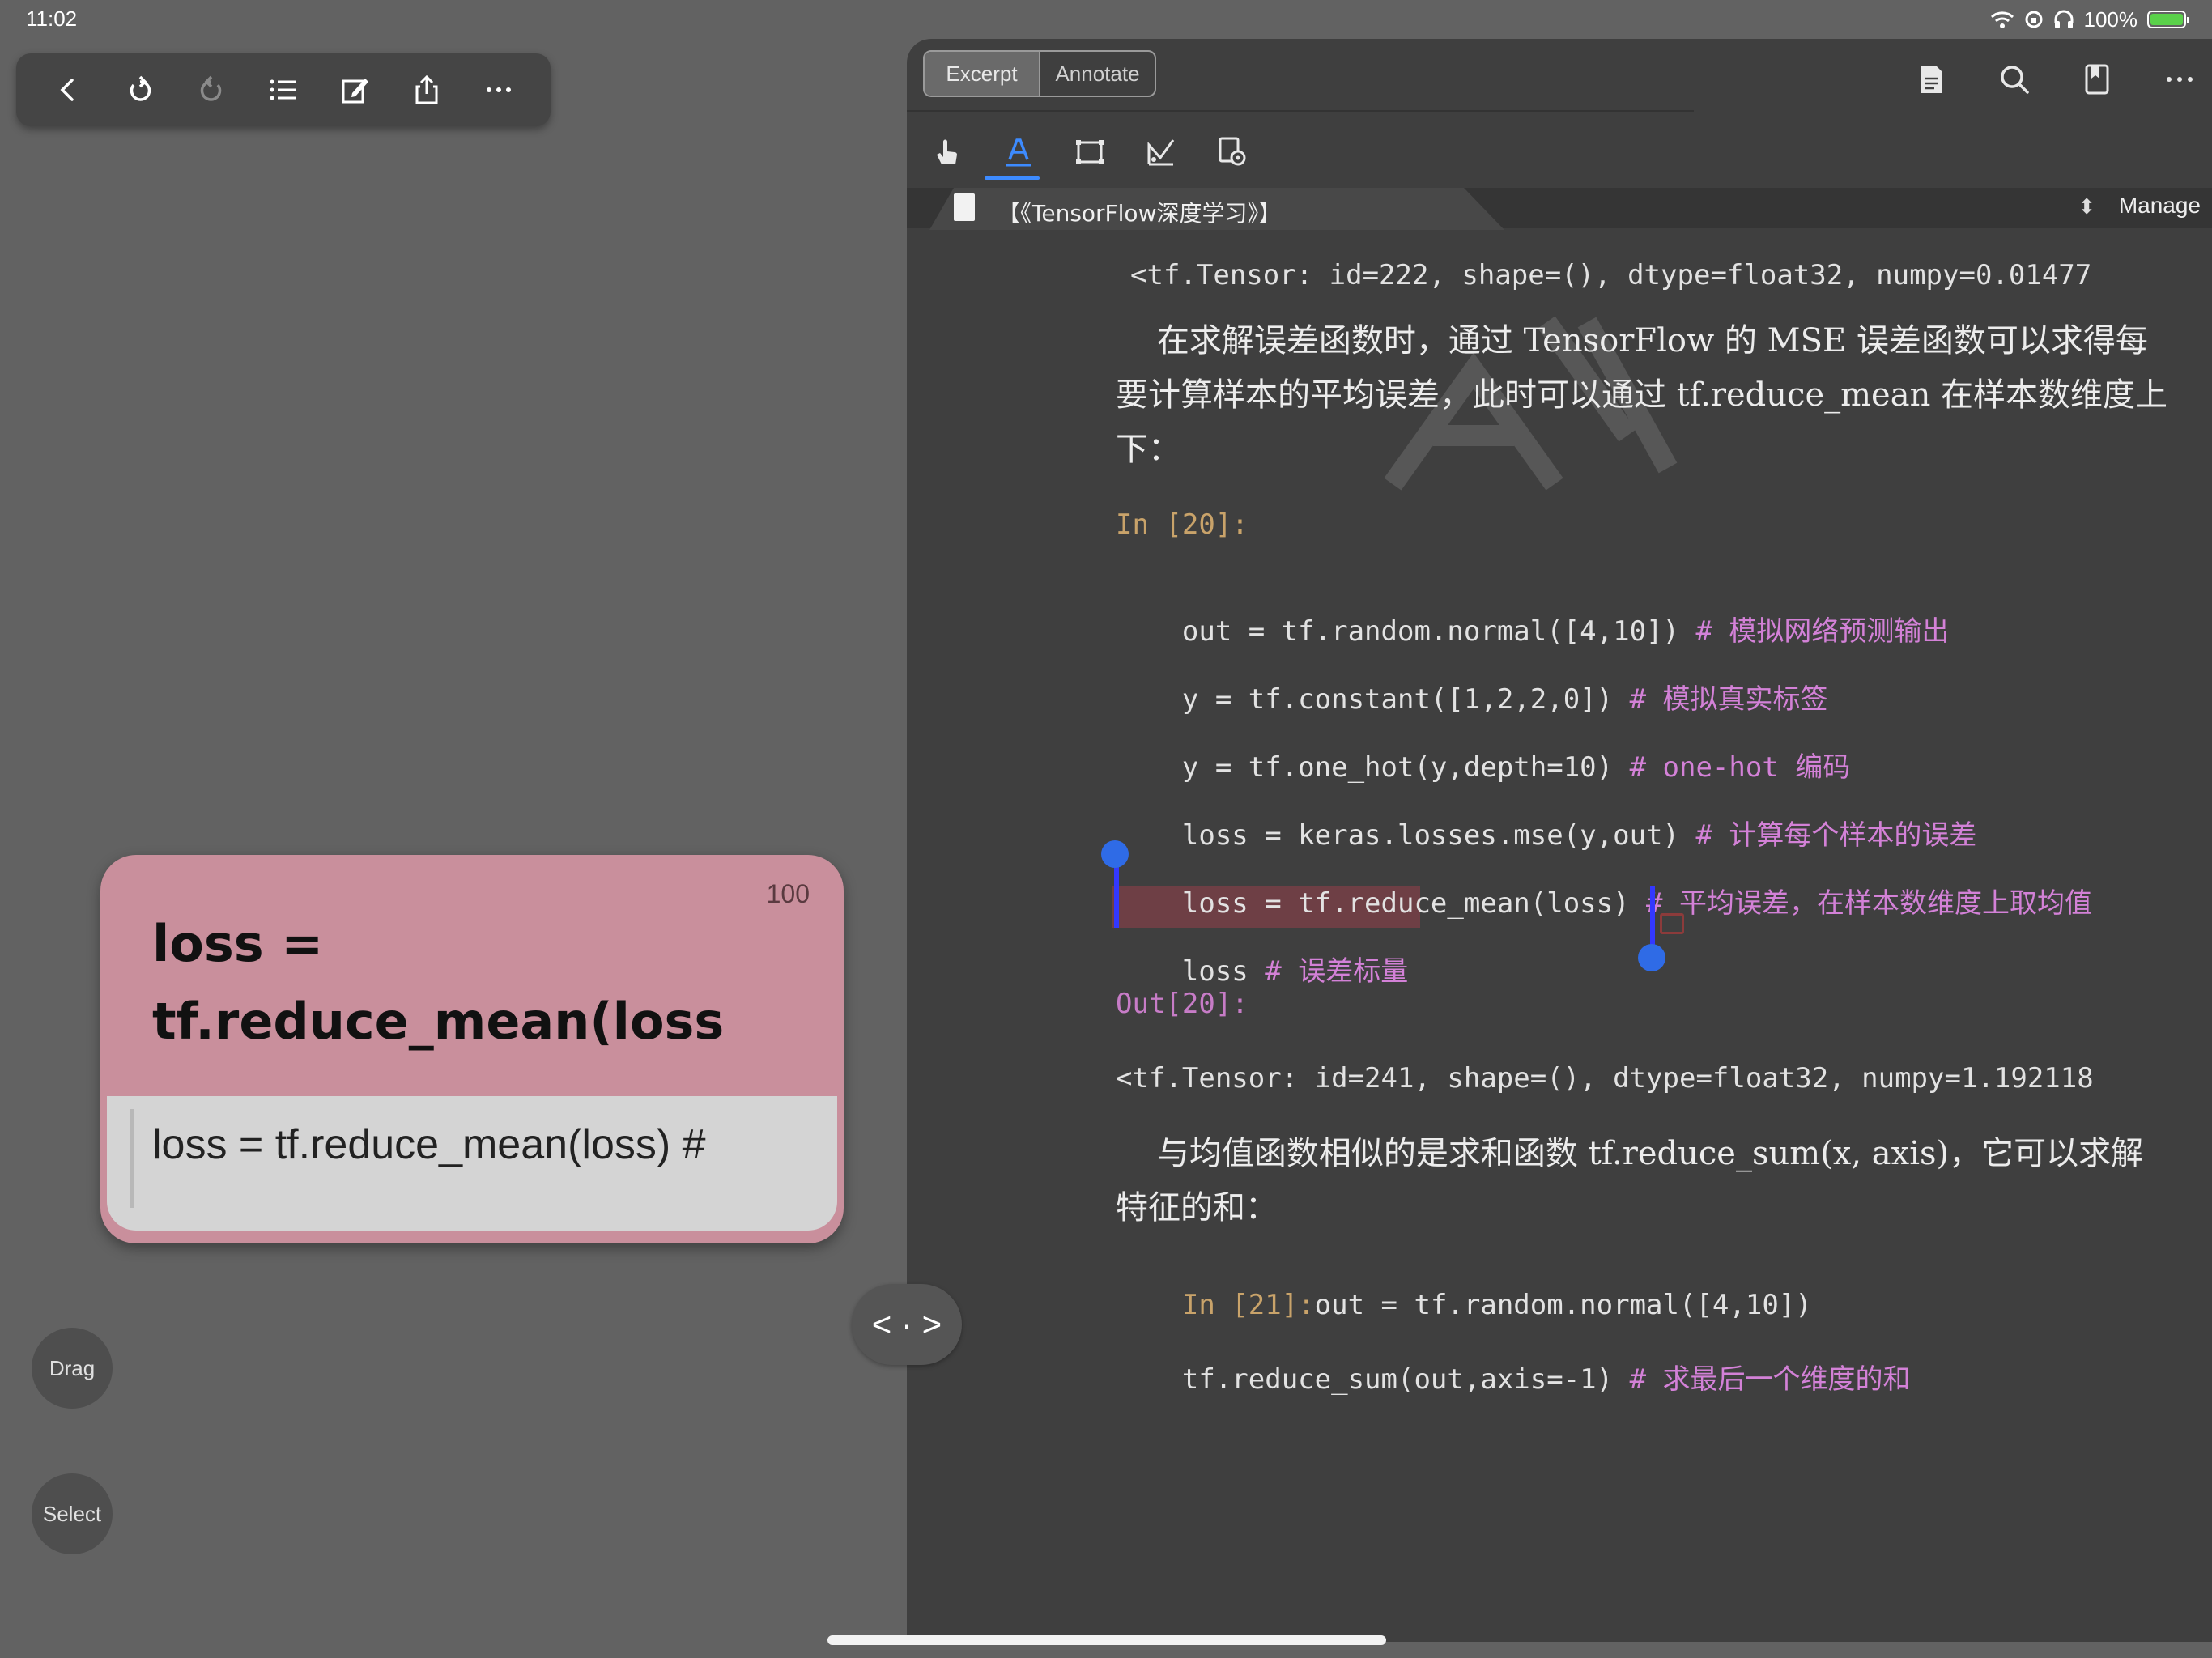 The height and width of the screenshot is (1658, 2212). Describe the element at coordinates (73, 1513) in the screenshot. I see `select-button: Select` at that location.